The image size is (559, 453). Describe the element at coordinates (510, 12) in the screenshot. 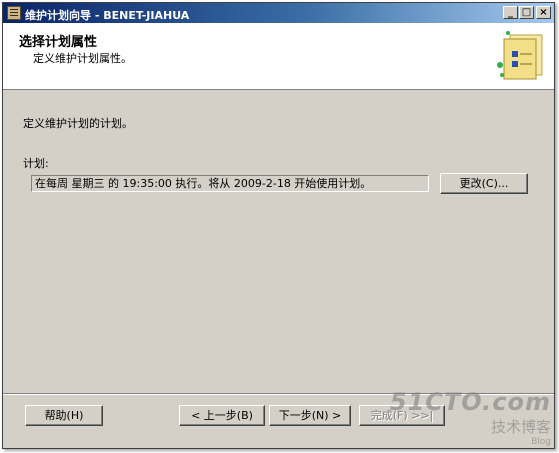

I see `minimize-button: _` at that location.